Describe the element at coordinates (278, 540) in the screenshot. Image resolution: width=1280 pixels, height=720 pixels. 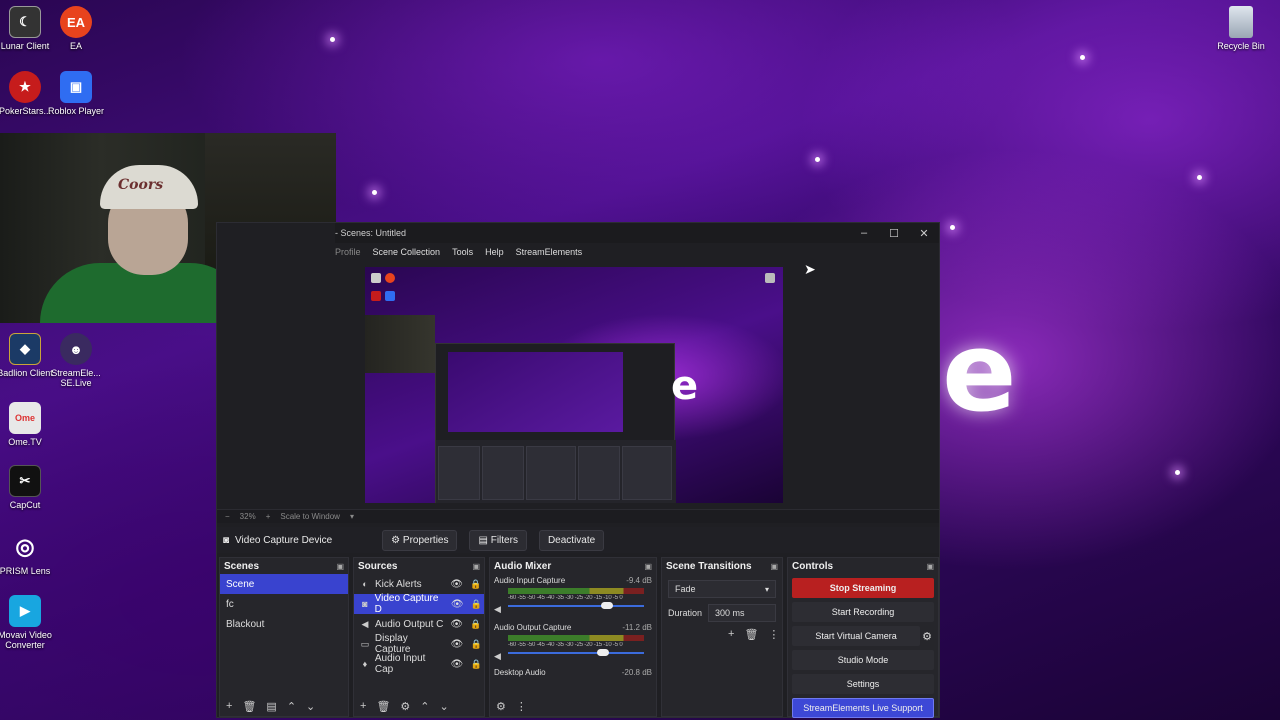
I see `current-source: ◙ Video Capture Device` at that location.